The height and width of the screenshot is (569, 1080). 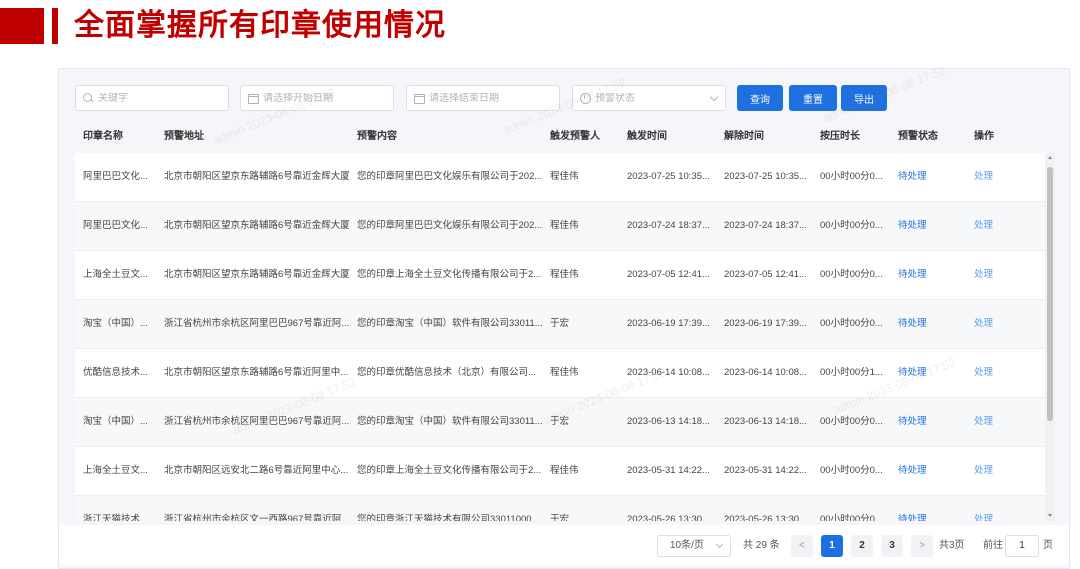 What do you see at coordinates (918, 137) in the screenshot?
I see `column-header: 预警状态` at bounding box center [918, 137].